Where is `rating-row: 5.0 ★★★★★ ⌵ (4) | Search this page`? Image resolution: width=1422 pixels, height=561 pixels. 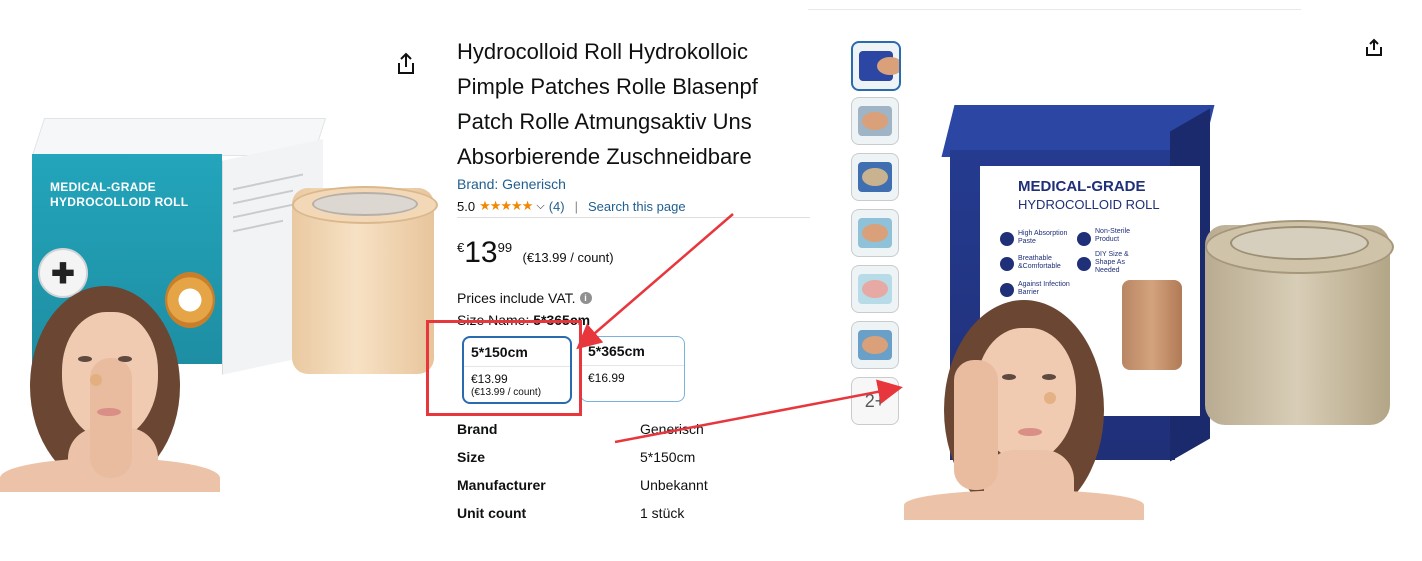 rating-row: 5.0 ★★★★★ ⌵ (4) | Search this page is located at coordinates (633, 206).